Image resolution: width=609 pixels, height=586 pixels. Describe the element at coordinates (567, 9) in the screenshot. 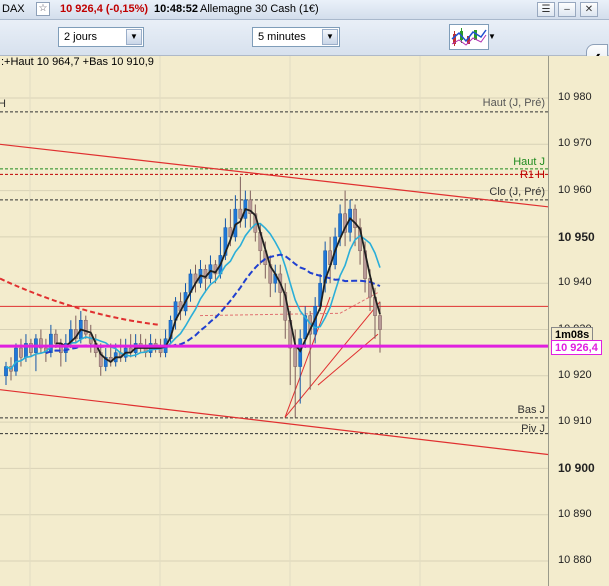

I see `minimize-icon: –` at that location.